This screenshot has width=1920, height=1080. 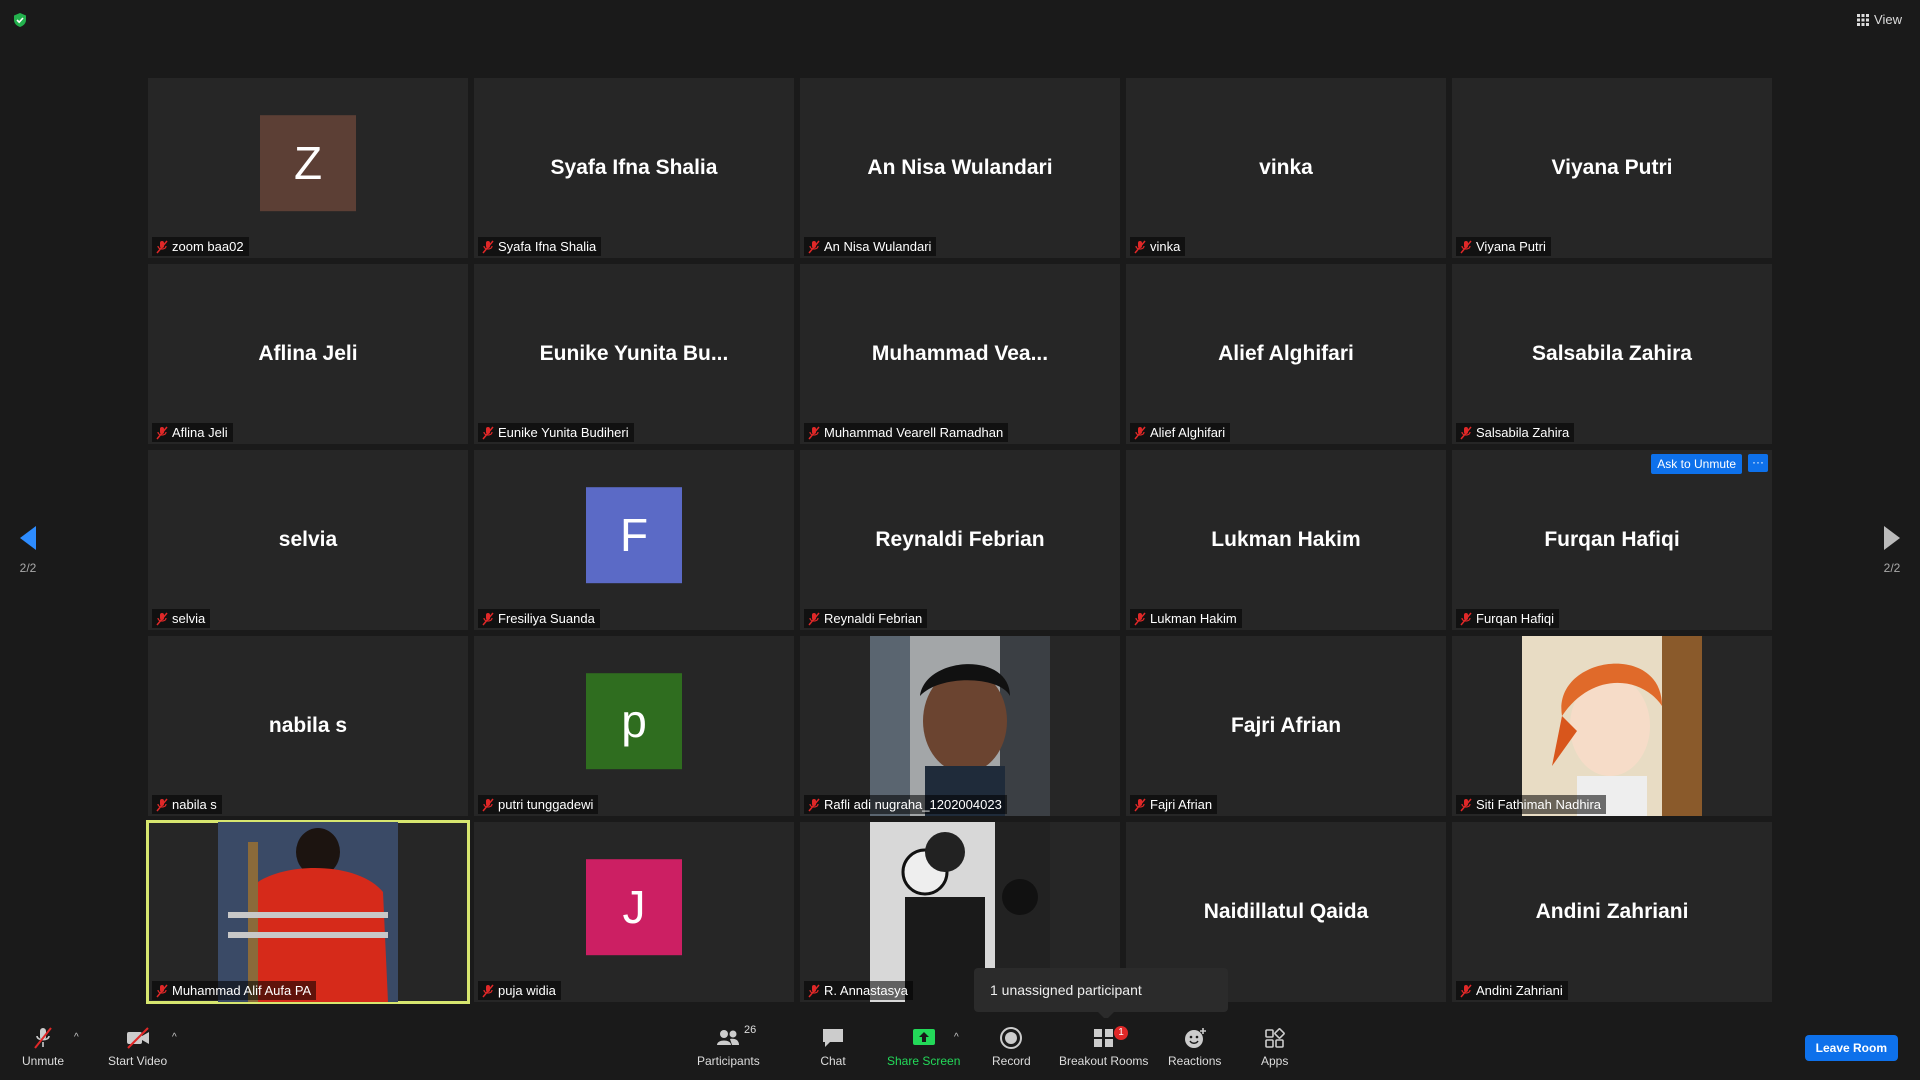 I want to click on participant-name: selvia, so click(x=189, y=618).